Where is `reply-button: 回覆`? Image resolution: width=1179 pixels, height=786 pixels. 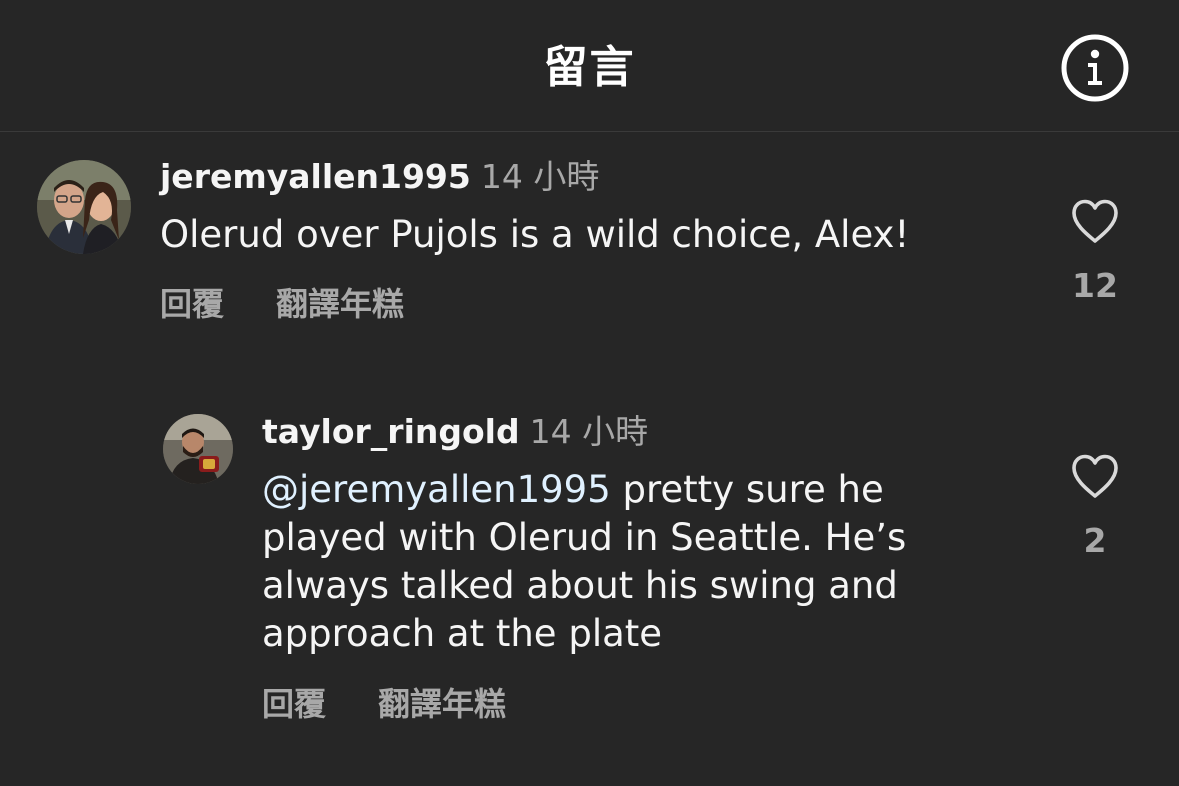
reply-button: 回覆 is located at coordinates (294, 704).